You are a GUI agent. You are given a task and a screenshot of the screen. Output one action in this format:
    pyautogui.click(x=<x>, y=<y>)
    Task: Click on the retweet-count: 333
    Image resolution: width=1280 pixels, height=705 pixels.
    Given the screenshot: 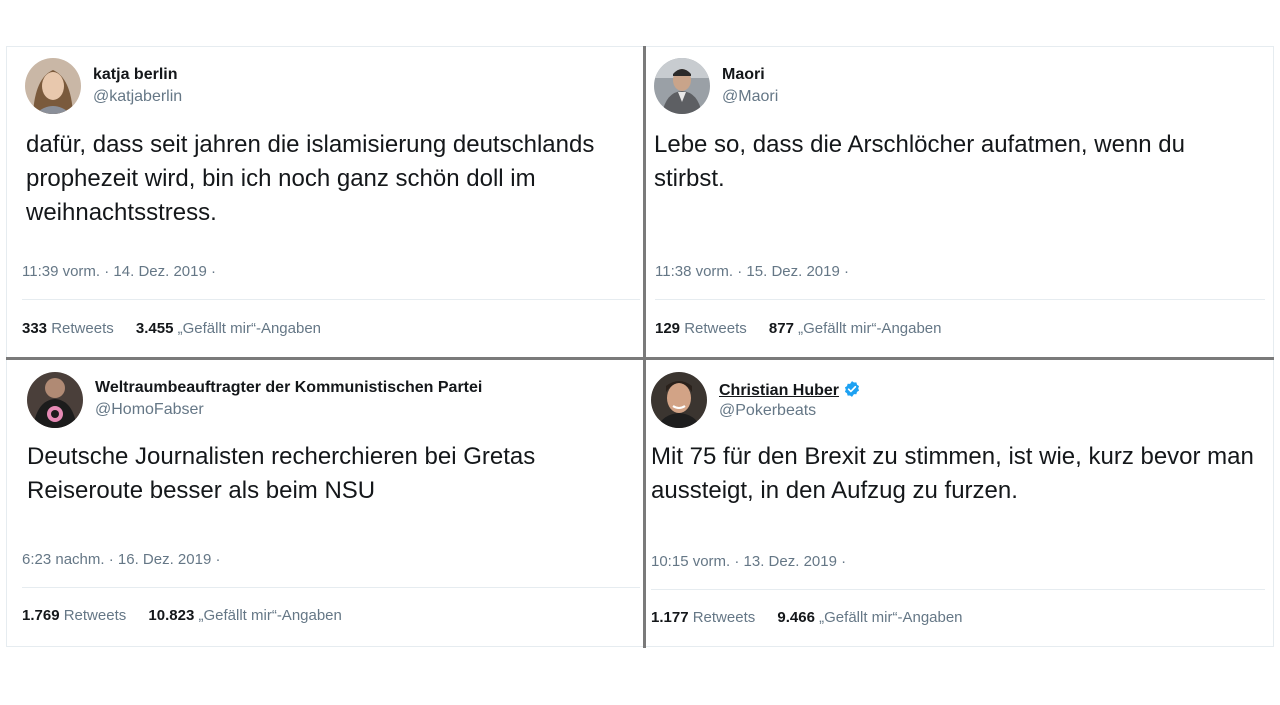 What is the action you would take?
    pyautogui.click(x=35, y=328)
    